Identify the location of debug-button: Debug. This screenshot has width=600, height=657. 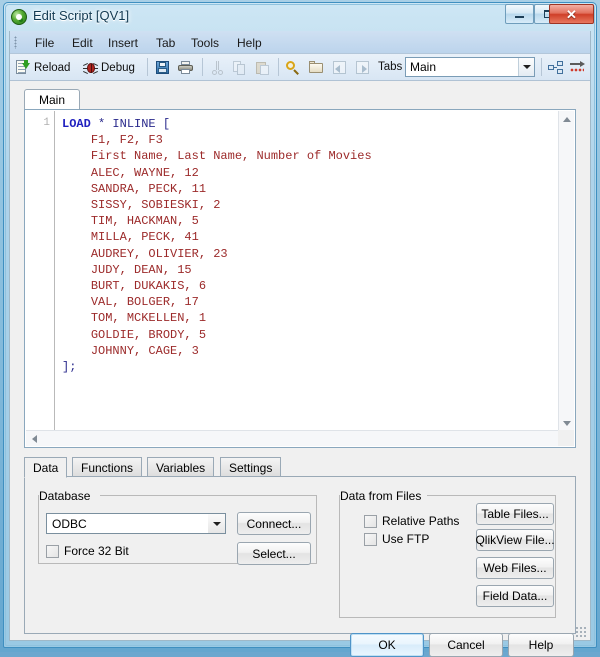
(109, 67).